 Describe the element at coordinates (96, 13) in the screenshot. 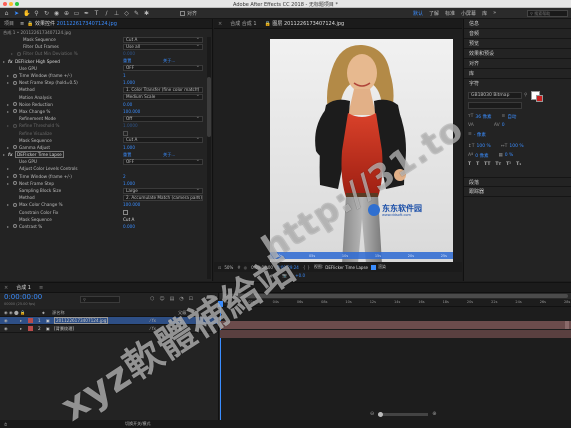

I see `type-icon: T` at that location.